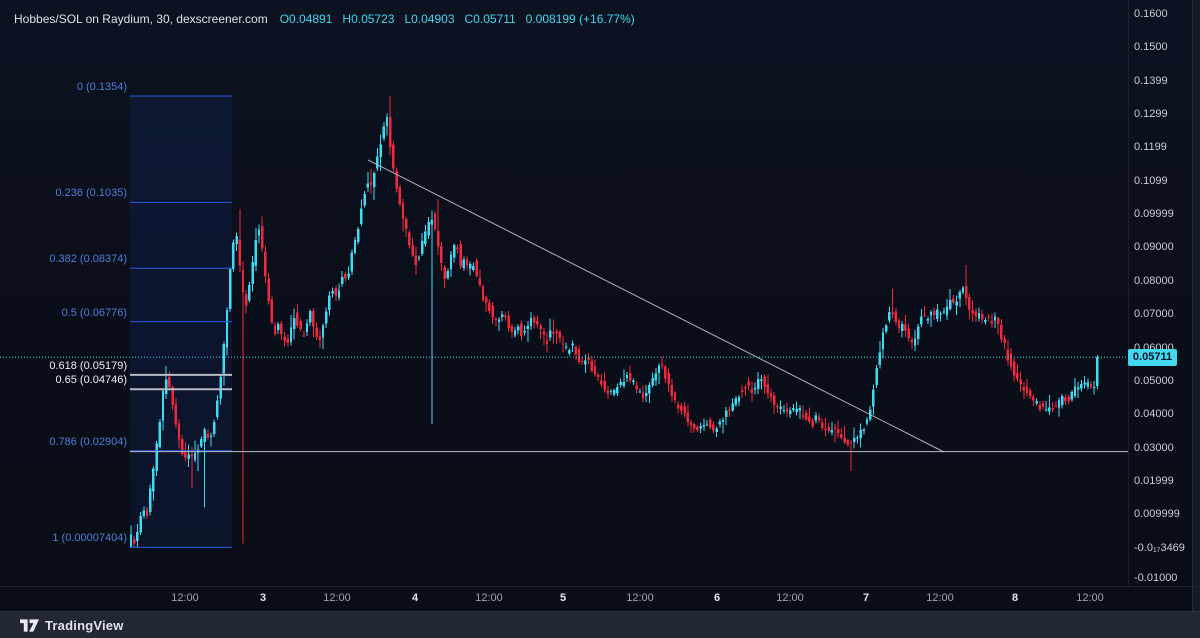 The width and height of the screenshot is (1200, 638). I want to click on fib-label-2: 0.382 (0.08374), so click(88, 259).